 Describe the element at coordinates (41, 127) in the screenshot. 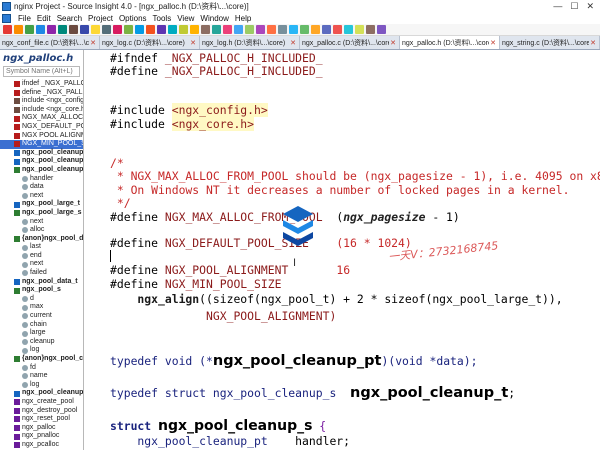

I see `symbol-item: NGX_DEFAULT_POOL_SIZE` at that location.